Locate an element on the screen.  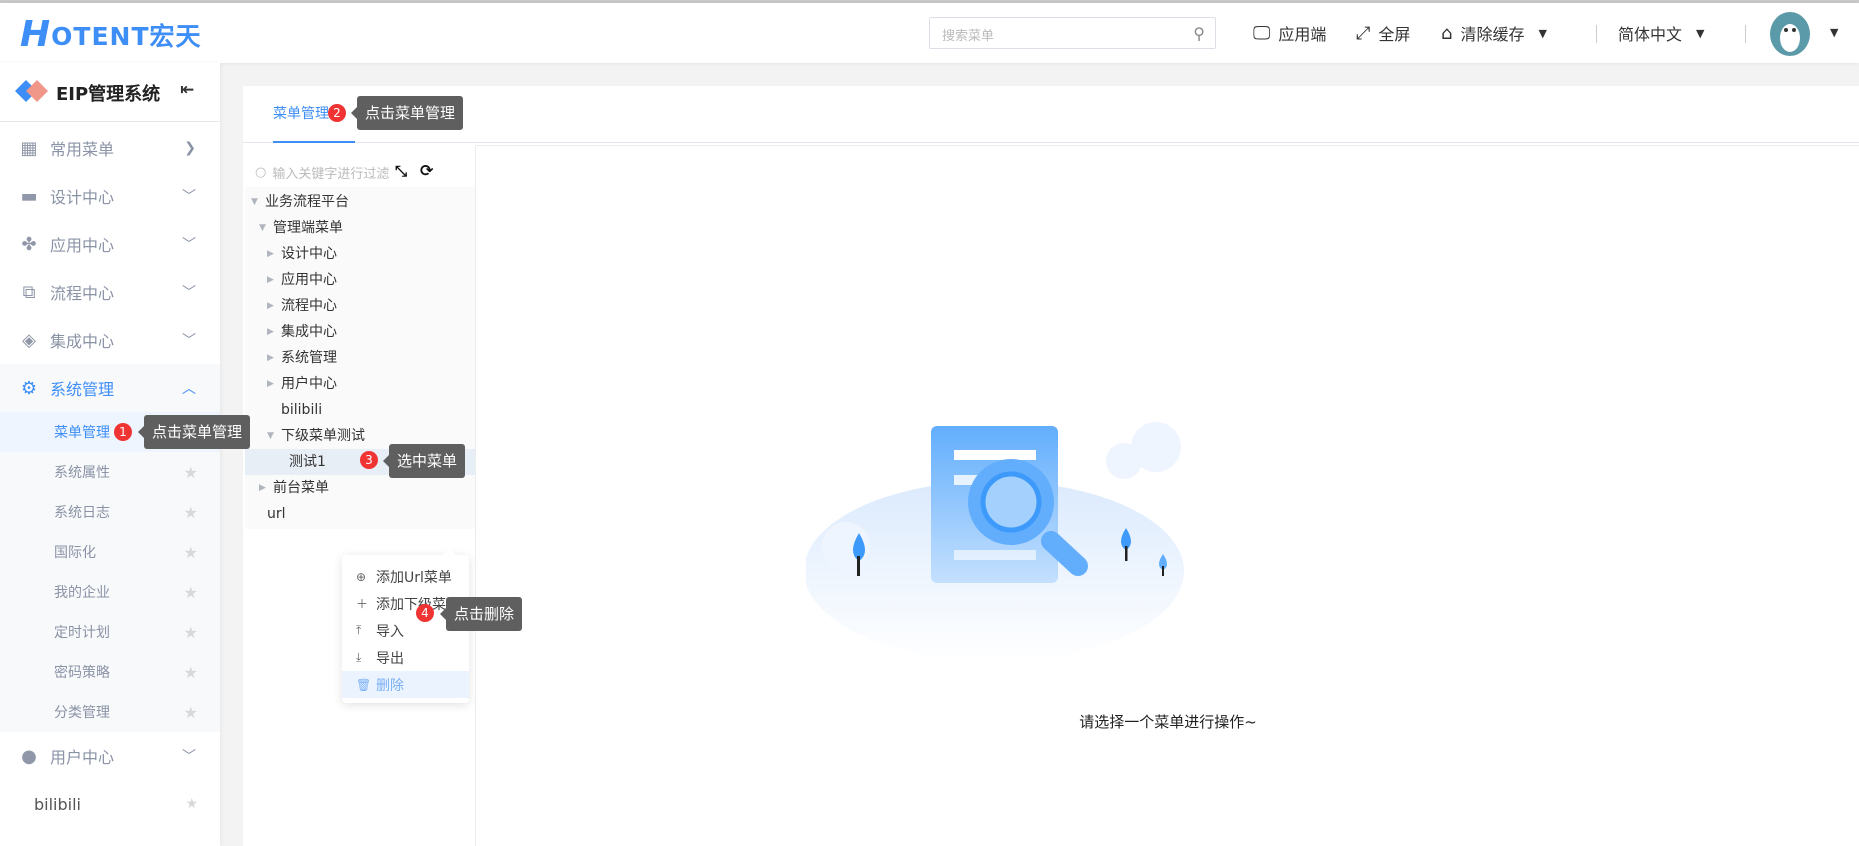
flow-icon: ⧉ is located at coordinates (29, 292).